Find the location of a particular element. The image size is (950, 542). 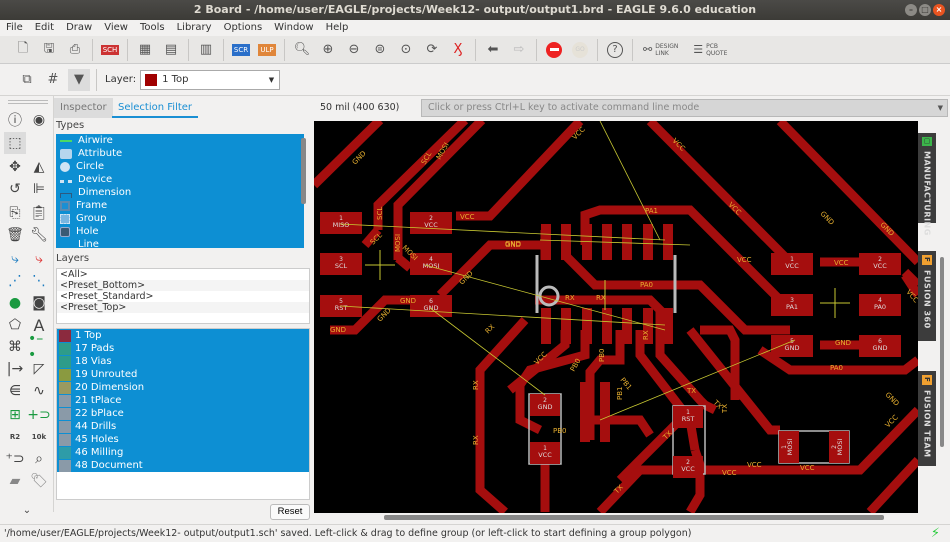

redraw-icon: ⟳ is located at coordinates (432, 50).